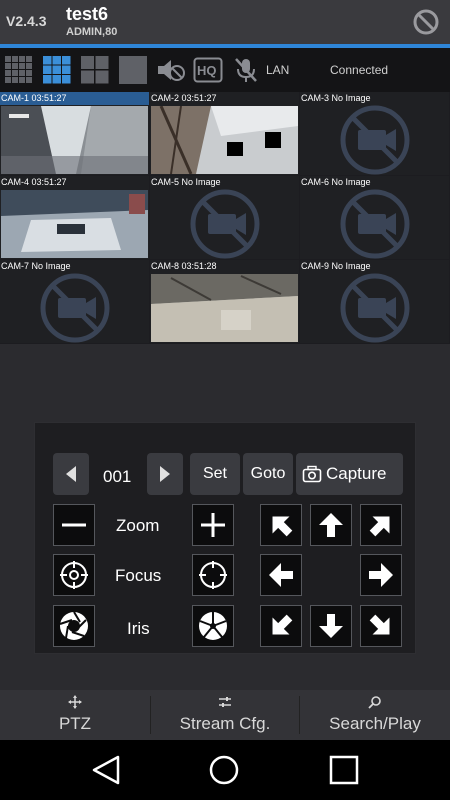 This screenshot has width=450, height=800. What do you see at coordinates (359, 70) in the screenshot?
I see `connection-status: Connected` at bounding box center [359, 70].